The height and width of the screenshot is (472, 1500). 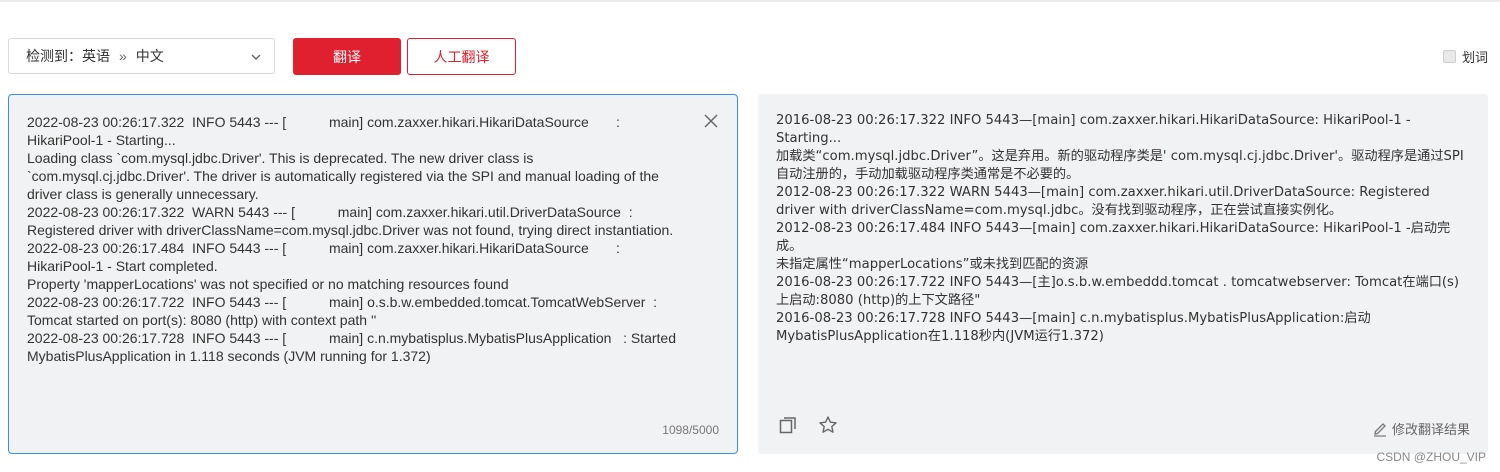 I want to click on edit-translation-button: 修改翻译结果, so click(x=1421, y=428).